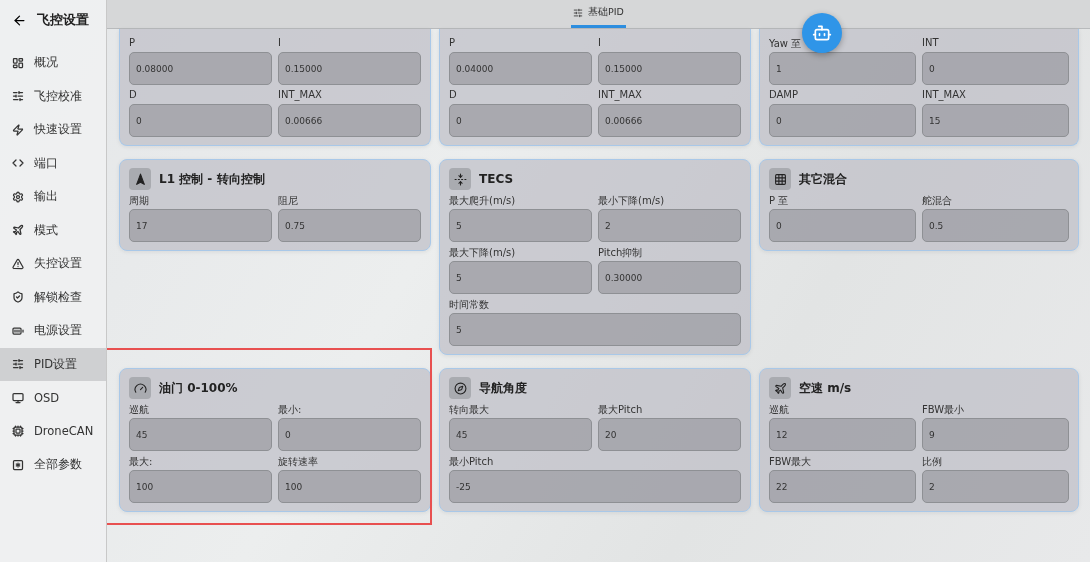 The height and width of the screenshot is (562, 1090). I want to click on field-label: 最小Pitch, so click(472, 461).